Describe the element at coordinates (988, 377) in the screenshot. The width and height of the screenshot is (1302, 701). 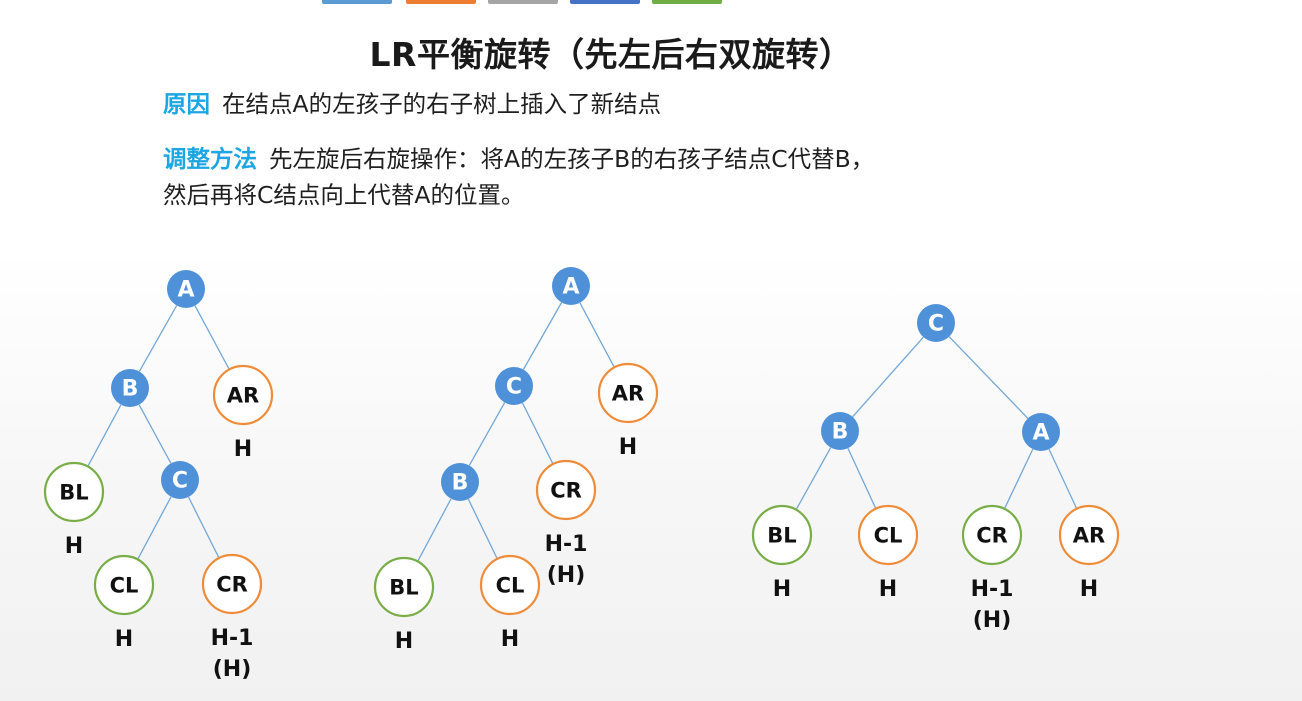
I see `edge-C-A` at that location.